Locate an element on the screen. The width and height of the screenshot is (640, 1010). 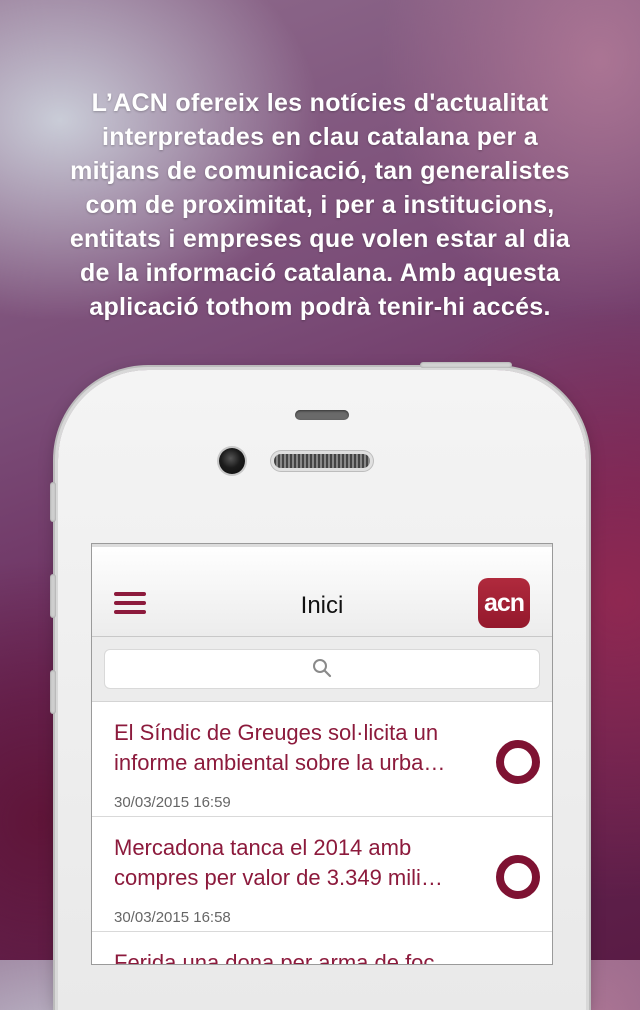
acn-logo: acn is located at coordinates (504, 603).